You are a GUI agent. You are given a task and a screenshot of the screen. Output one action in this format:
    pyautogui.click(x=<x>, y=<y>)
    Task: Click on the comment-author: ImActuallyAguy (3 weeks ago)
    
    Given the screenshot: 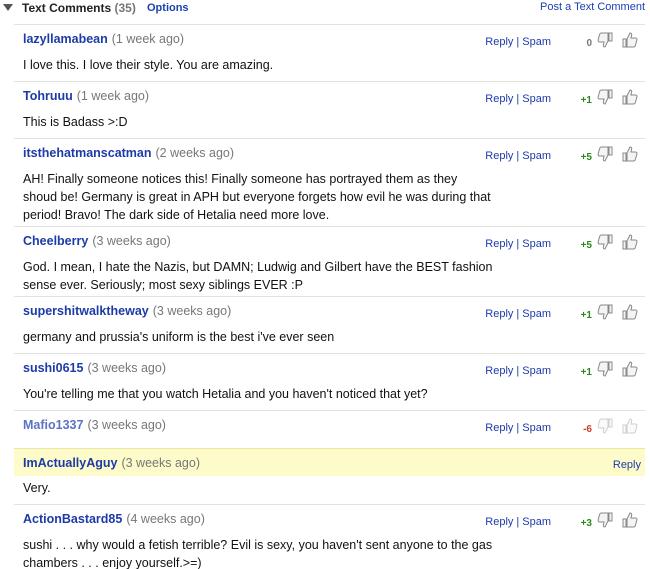 What is the action you would take?
    pyautogui.click(x=111, y=463)
    